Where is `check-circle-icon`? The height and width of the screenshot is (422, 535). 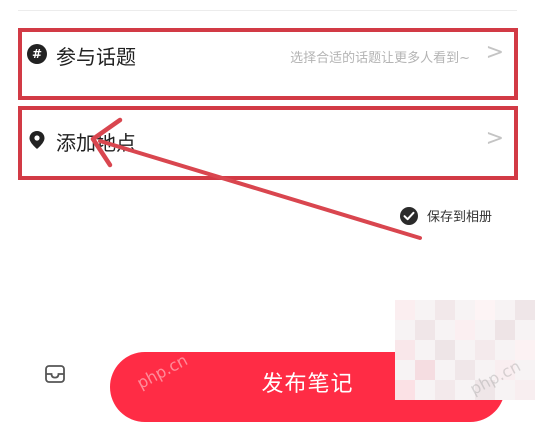
check-circle-icon is located at coordinates (409, 215).